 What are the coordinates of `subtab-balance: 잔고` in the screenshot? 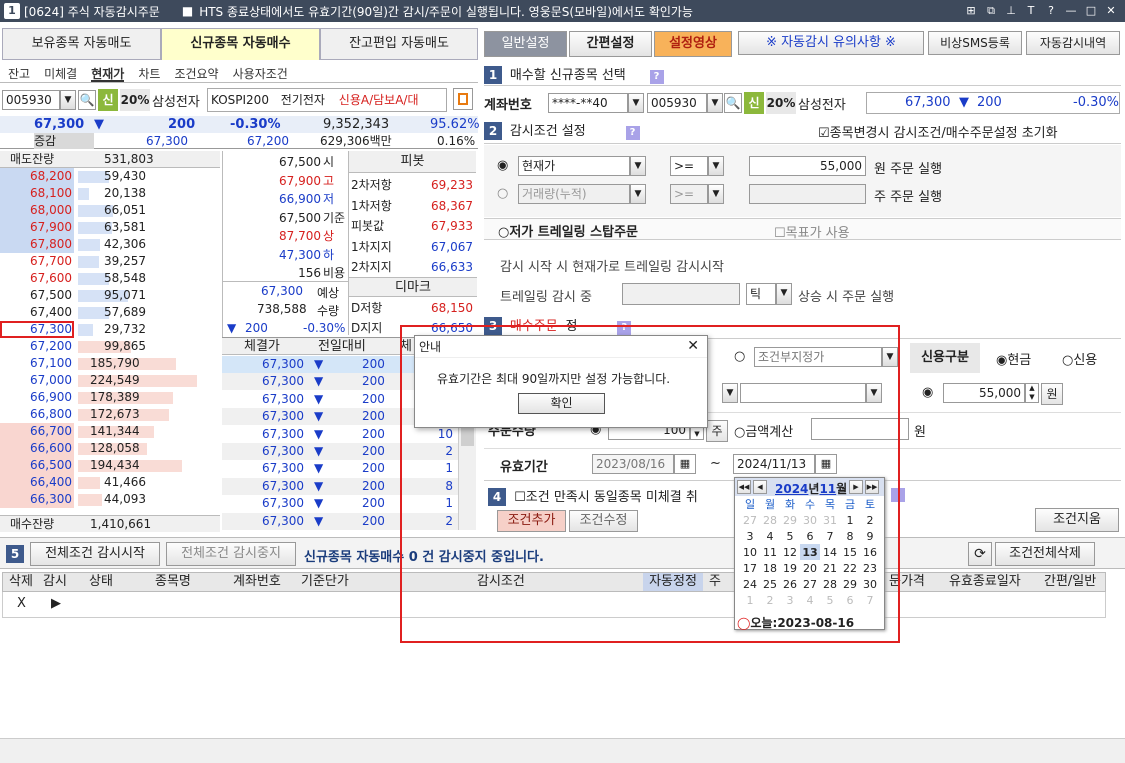 It's located at (19, 73).